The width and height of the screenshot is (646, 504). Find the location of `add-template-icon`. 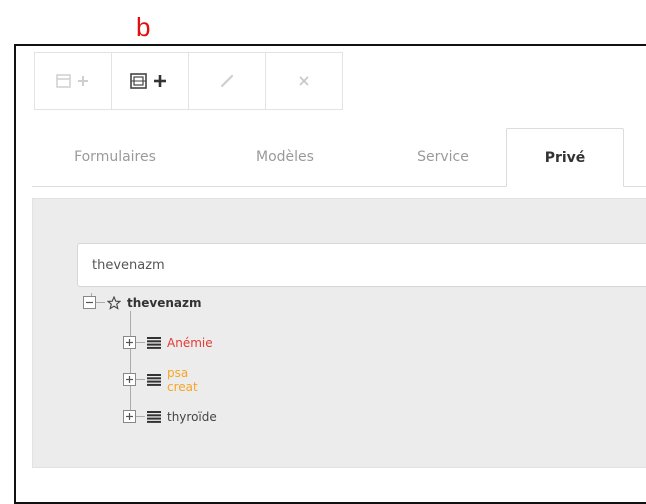

add-template-icon is located at coordinates (150, 81).